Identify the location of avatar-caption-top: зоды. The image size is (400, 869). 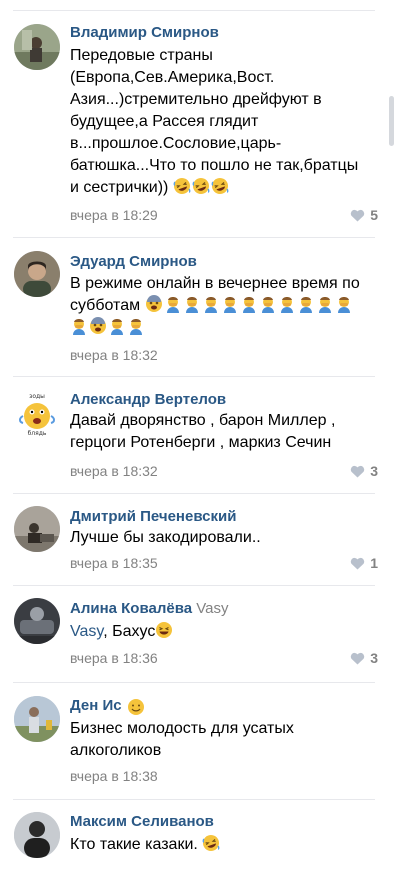
(37, 396).